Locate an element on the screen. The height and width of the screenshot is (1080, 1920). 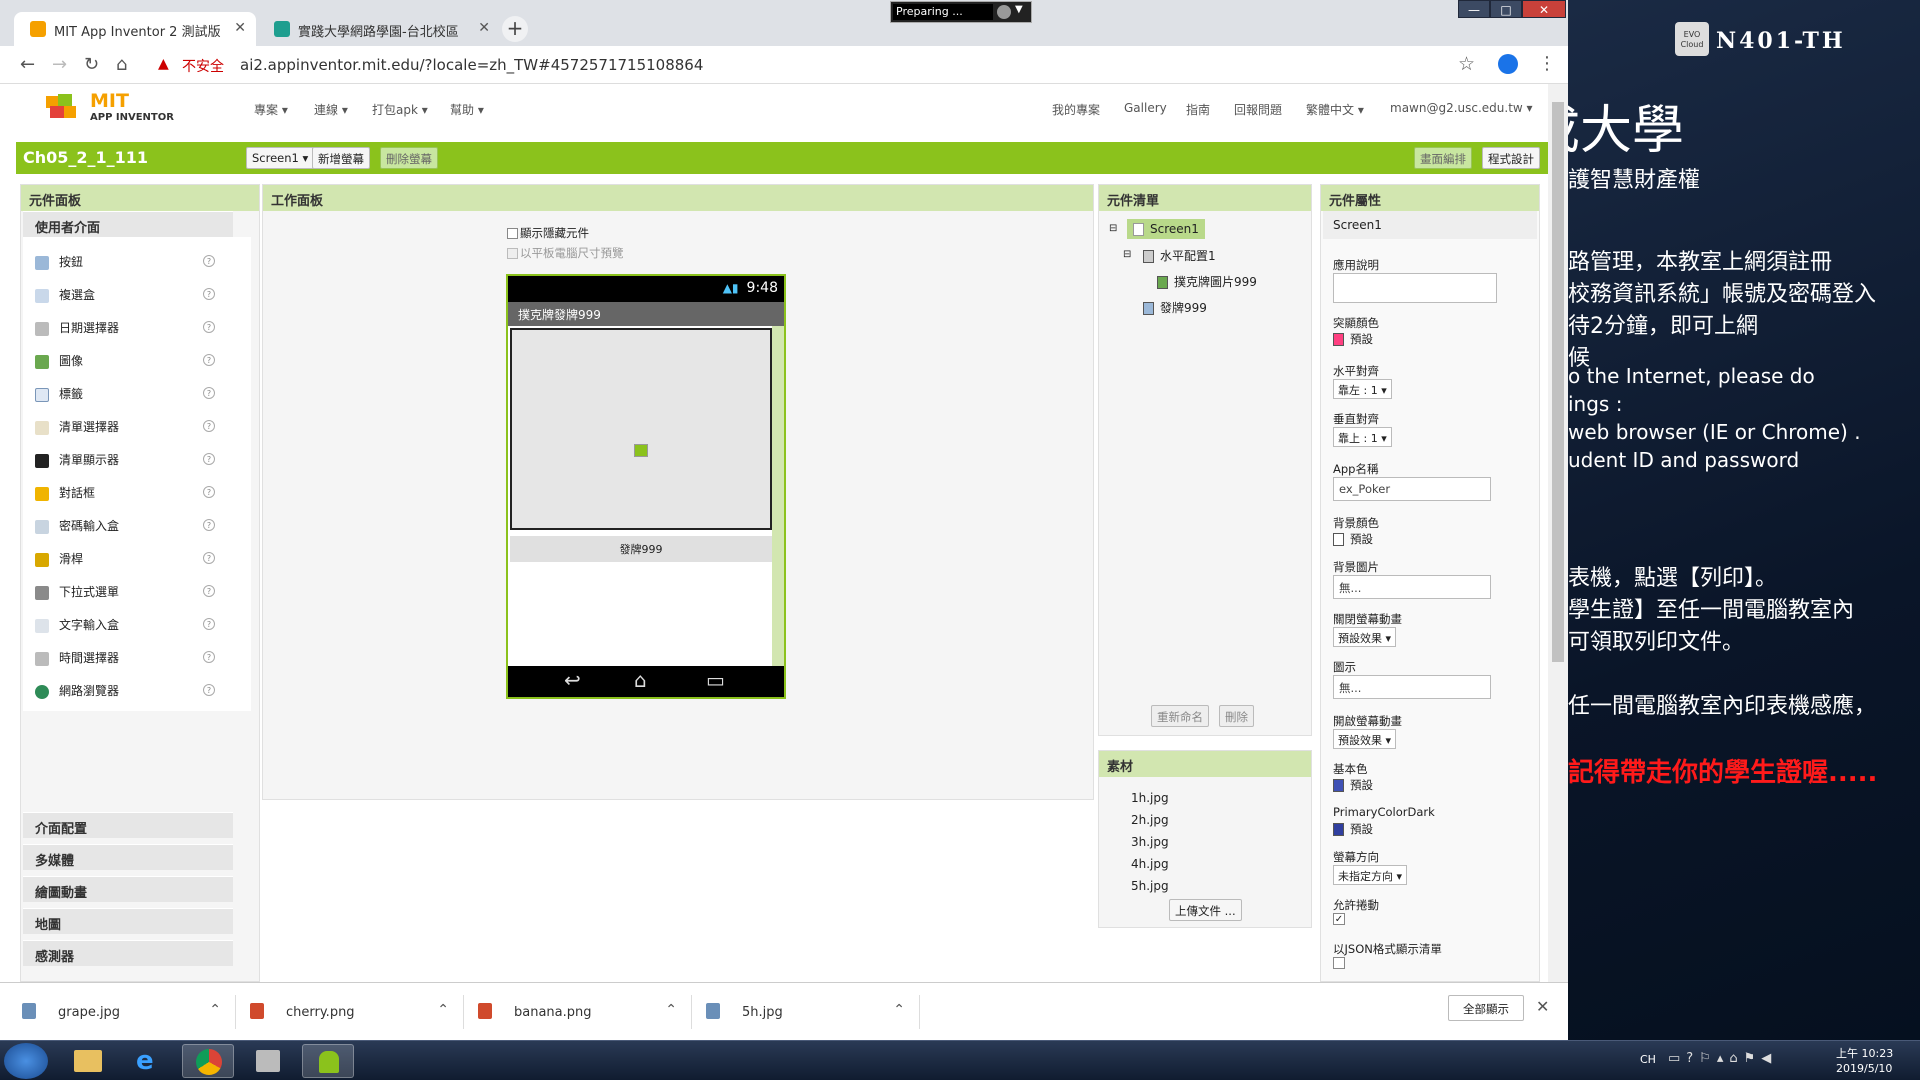
palette-item-datepicker: 日期選擇器? is located at coordinates (125, 329).